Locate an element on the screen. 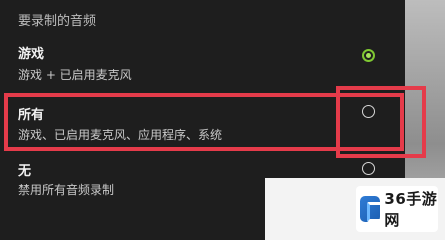 Image resolution: width=445 pixels, height=240 pixels. option-title-game: 游戏 is located at coordinates (31, 54).